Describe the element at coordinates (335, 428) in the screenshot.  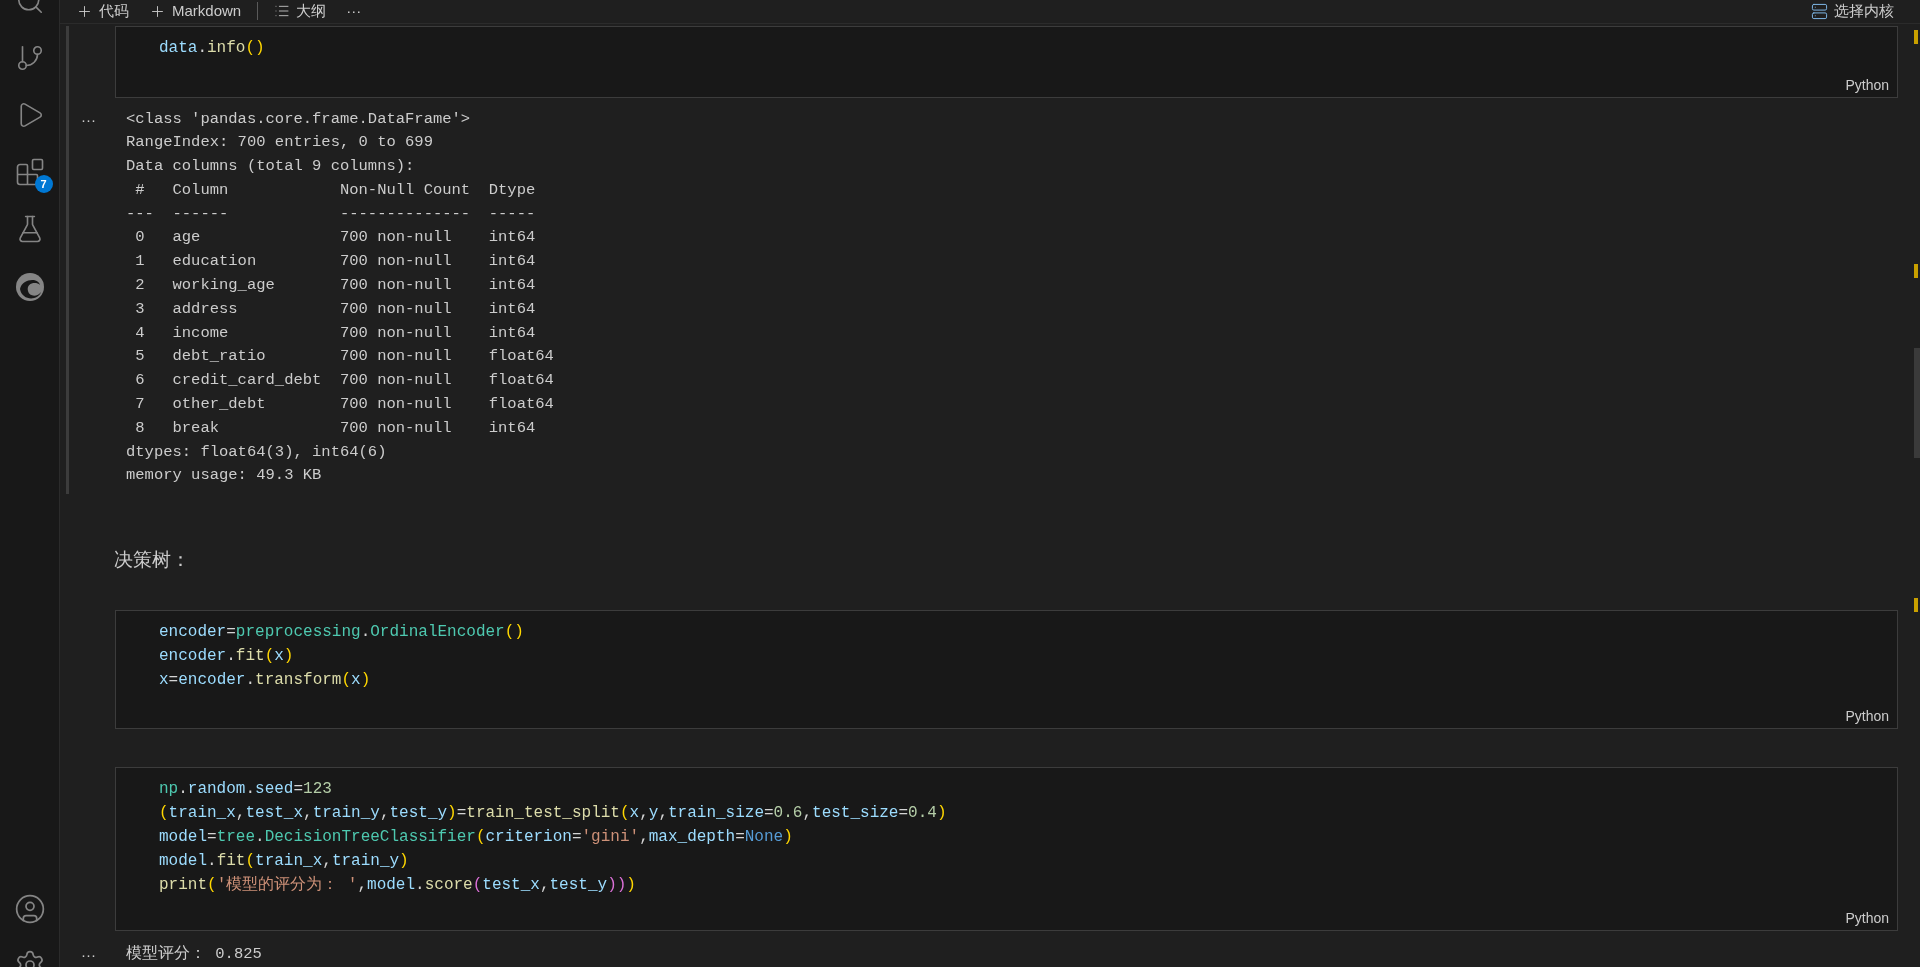
I see `output-line: 8 break 700 non-null int64` at that location.